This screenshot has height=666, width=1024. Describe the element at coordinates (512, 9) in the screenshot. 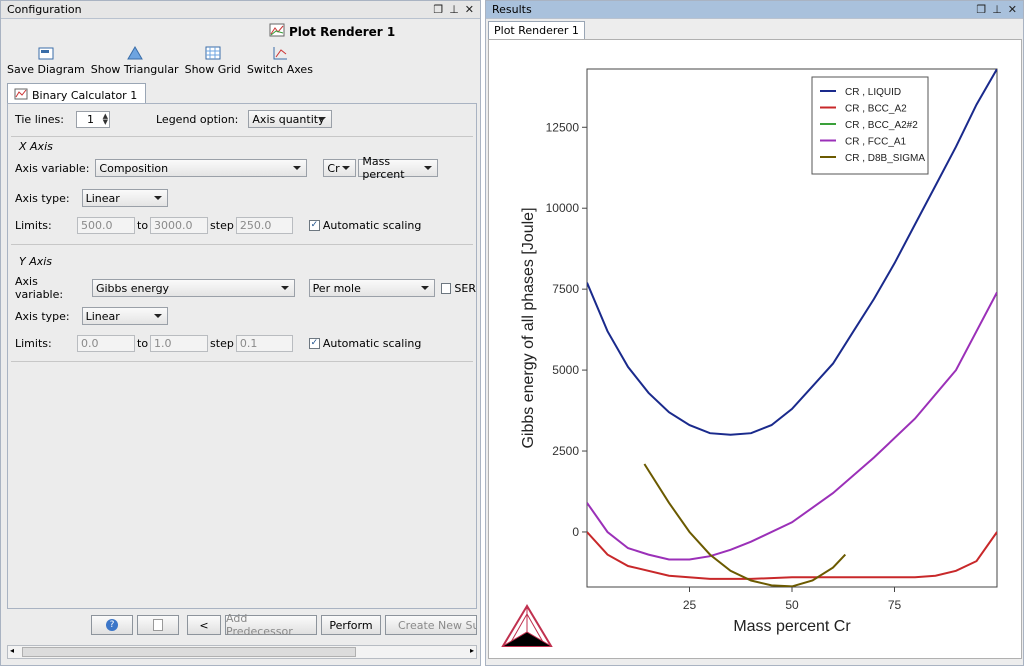

I see `window-title: Results` at that location.